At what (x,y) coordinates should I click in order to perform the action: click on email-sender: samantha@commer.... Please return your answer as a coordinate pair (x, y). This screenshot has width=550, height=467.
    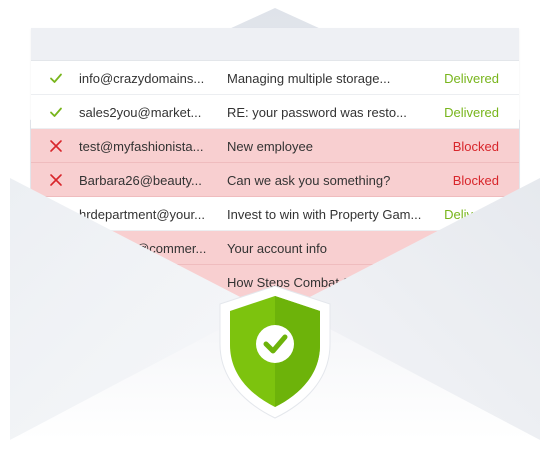
    Looking at the image, I should click on (143, 248).